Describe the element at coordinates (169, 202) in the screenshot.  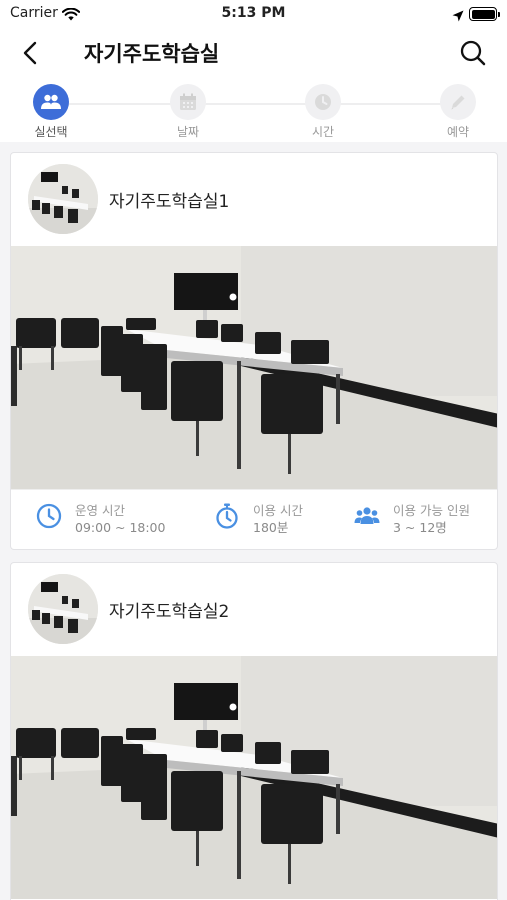
I see `room-name: 자기주도학습실1` at that location.